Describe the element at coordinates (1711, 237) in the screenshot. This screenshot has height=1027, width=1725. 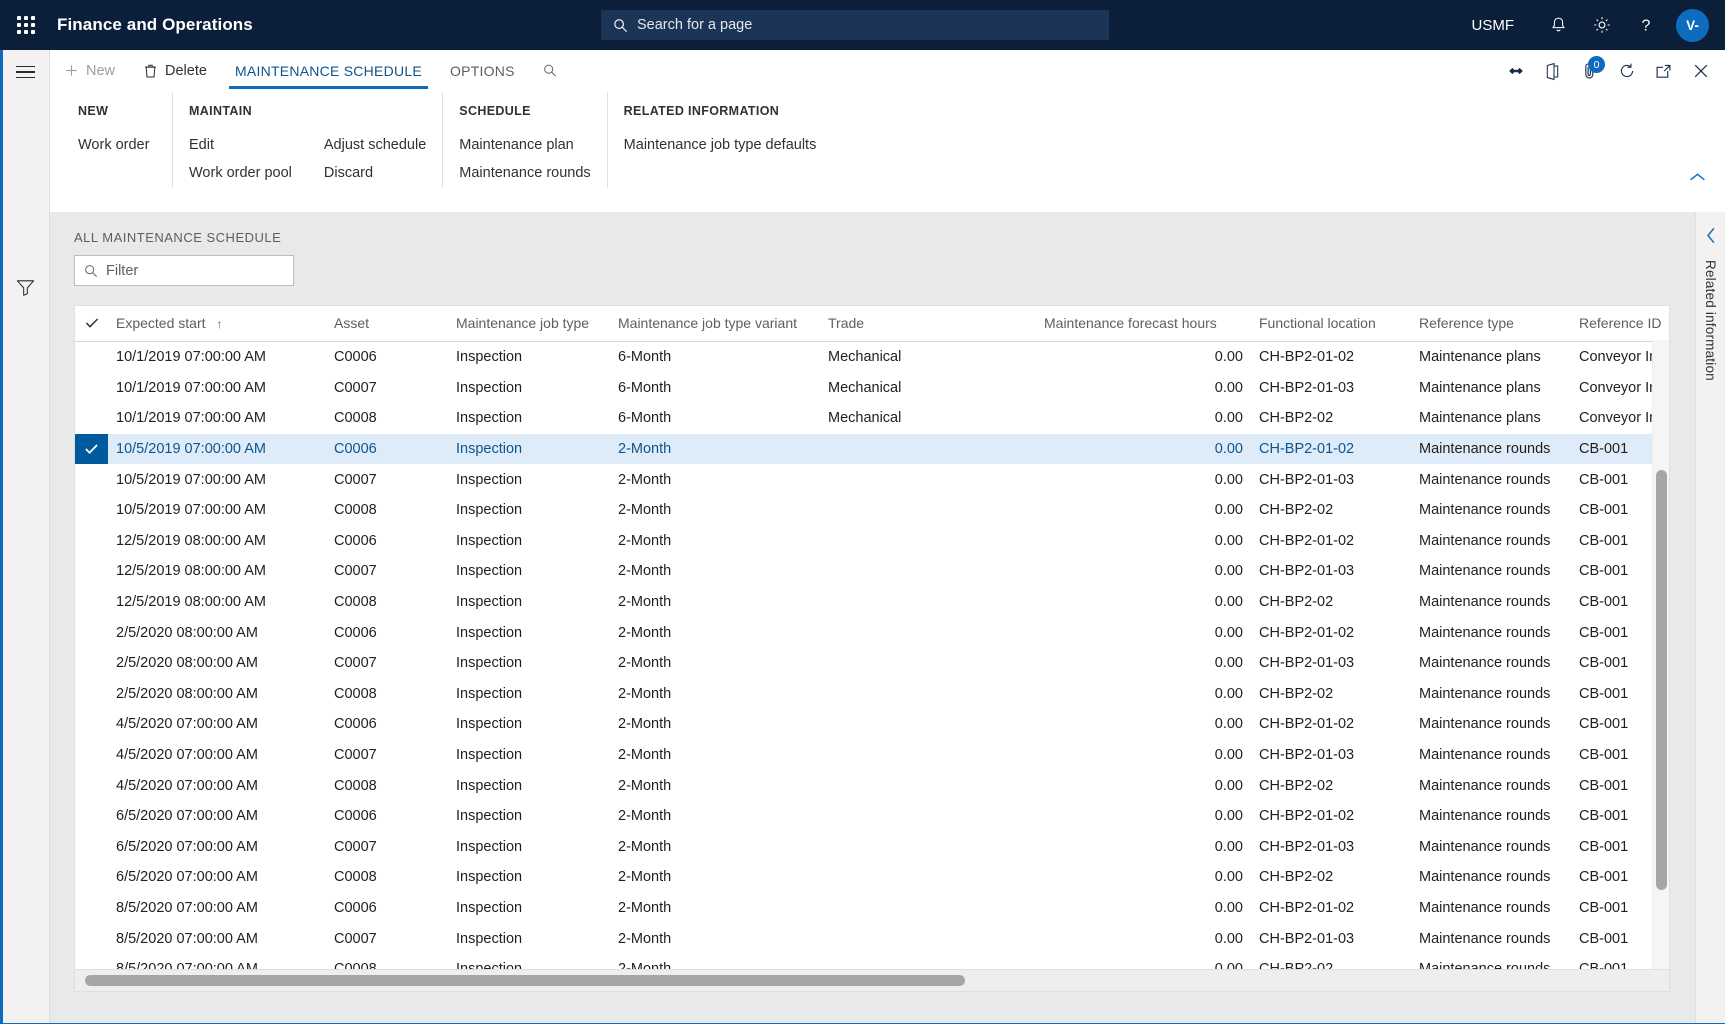
I see `expand-related-information-button` at that location.